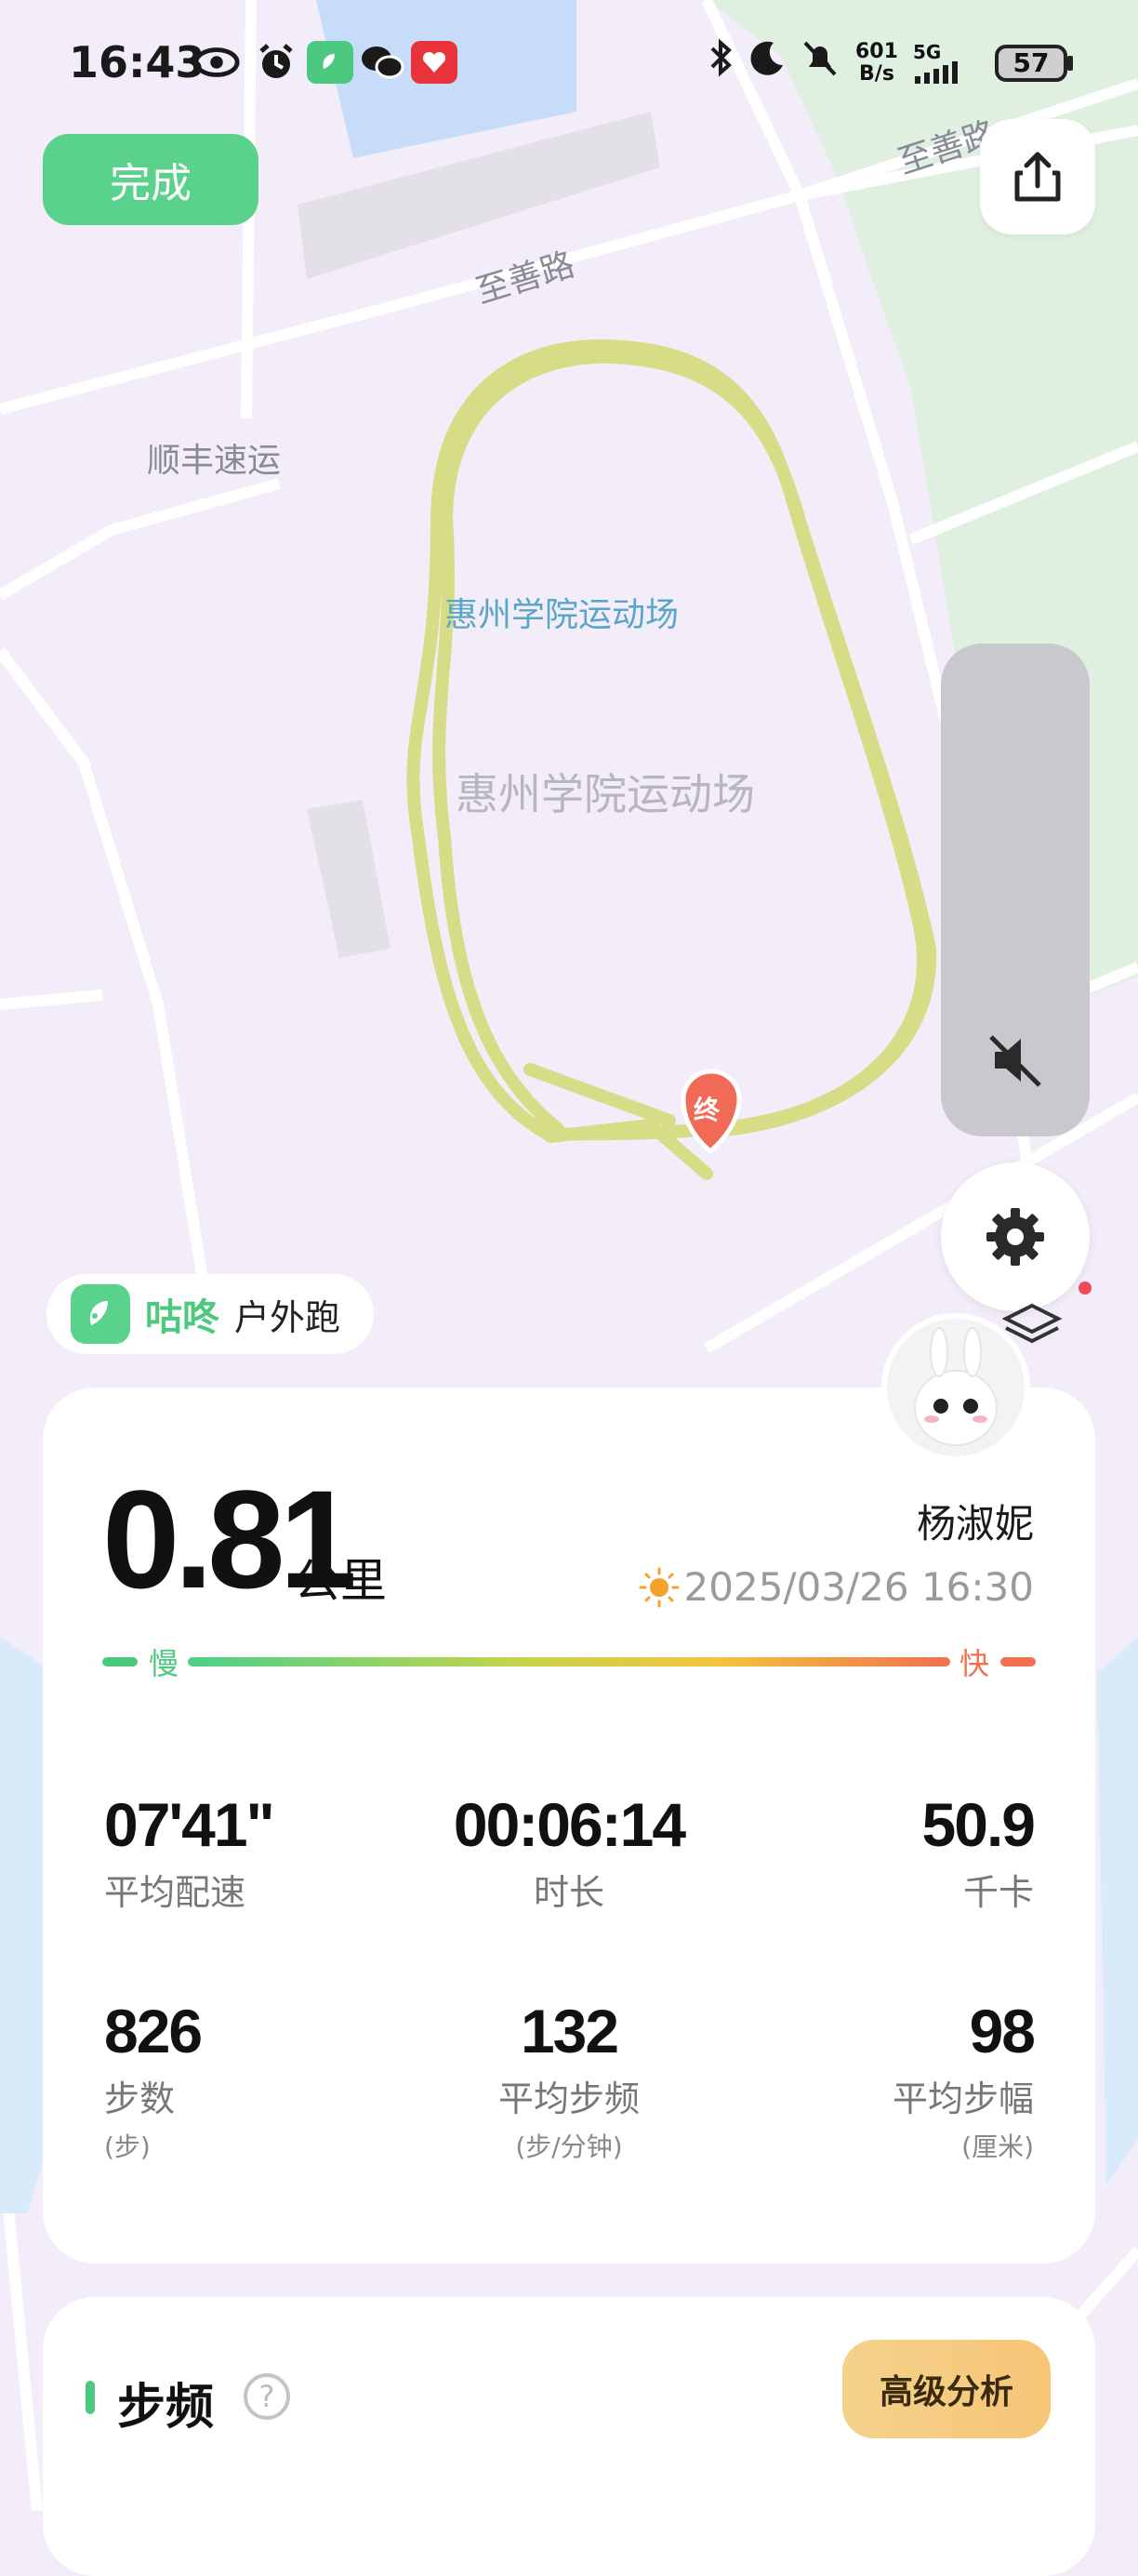 The image size is (1138, 2576). What do you see at coordinates (569, 65) in the screenshot?
I see `status-bar: 16:43 601 B/s 5G 57` at bounding box center [569, 65].